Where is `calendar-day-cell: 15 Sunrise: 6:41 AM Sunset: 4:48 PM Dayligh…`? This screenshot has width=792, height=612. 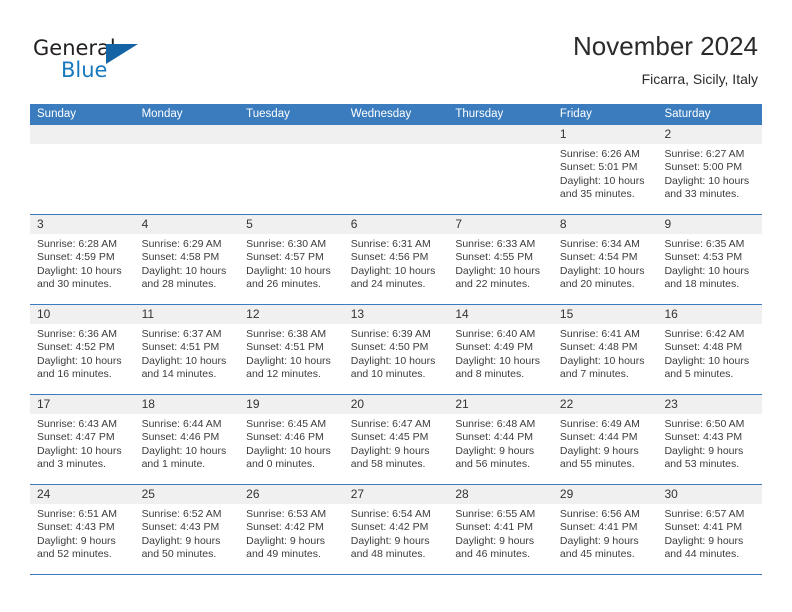
calendar-day-cell: 15 Sunrise: 6:41 AM Sunset: 4:48 PM Dayligh… is located at coordinates (605, 349).